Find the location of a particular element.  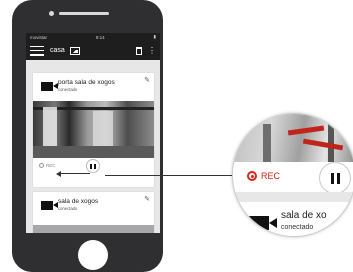

rec-label: REC is located at coordinates (51, 165).